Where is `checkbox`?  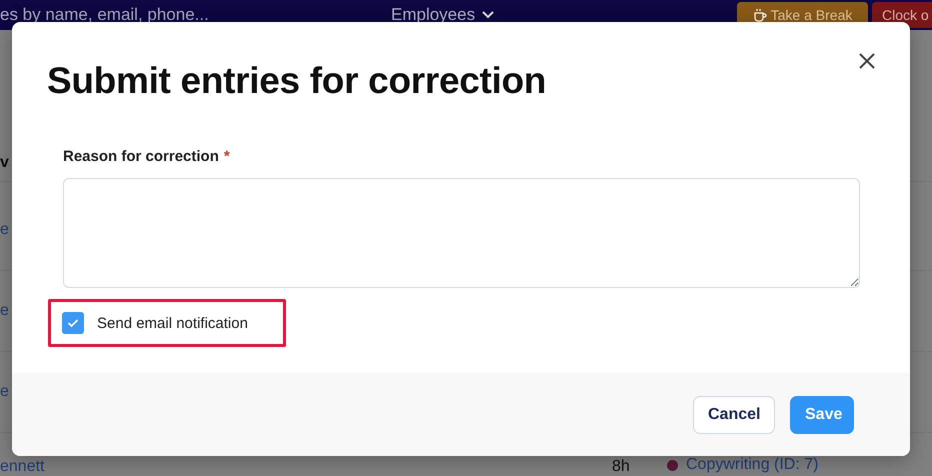 checkbox is located at coordinates (73, 323).